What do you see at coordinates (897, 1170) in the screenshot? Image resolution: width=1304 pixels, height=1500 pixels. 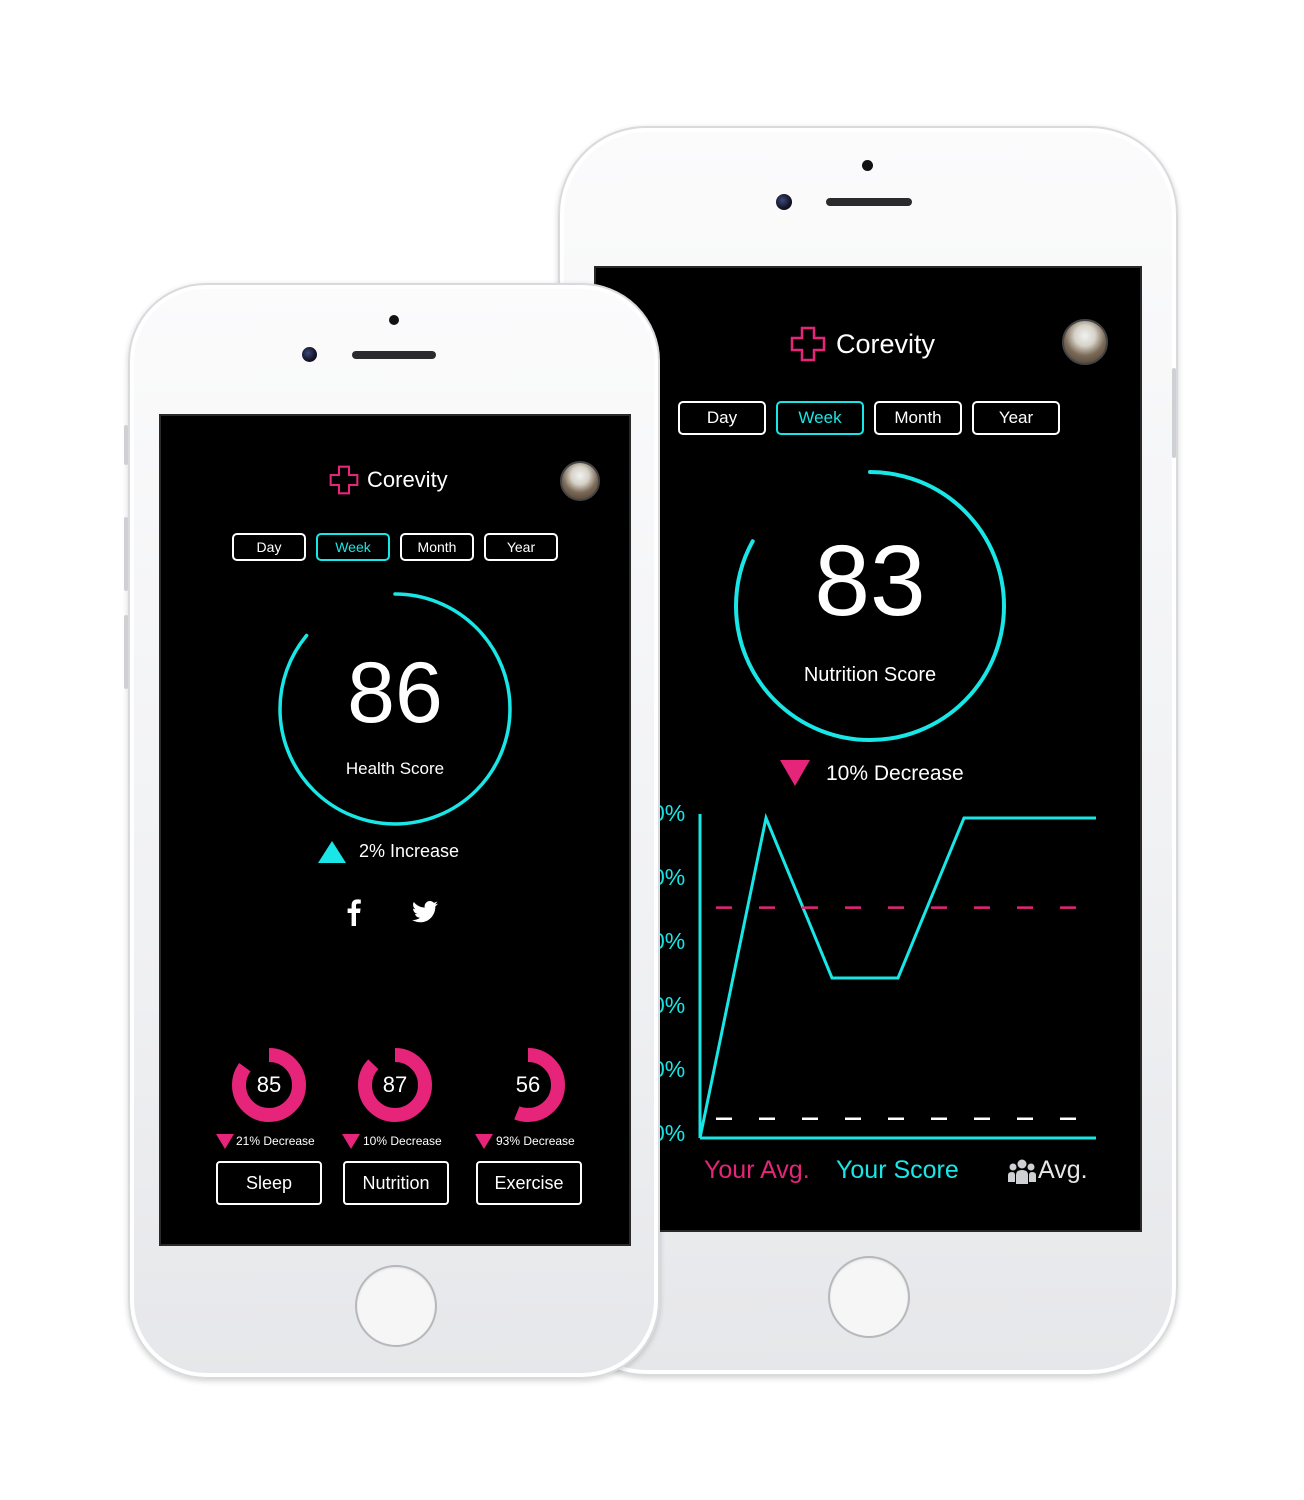 I see `legend-your-score: Your Score` at bounding box center [897, 1170].